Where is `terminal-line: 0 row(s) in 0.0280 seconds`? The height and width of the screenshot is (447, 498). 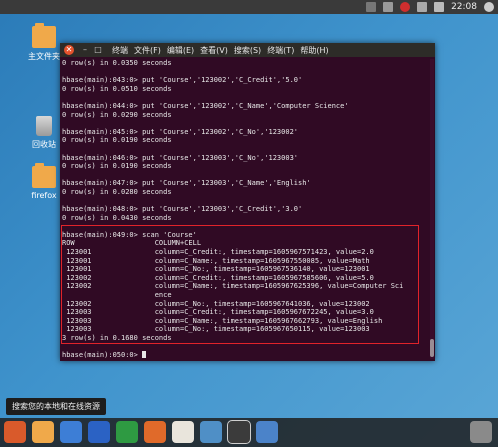
terminal-line: 0 row(s) in 0.0280 seconds is located at coordinates (117, 191).